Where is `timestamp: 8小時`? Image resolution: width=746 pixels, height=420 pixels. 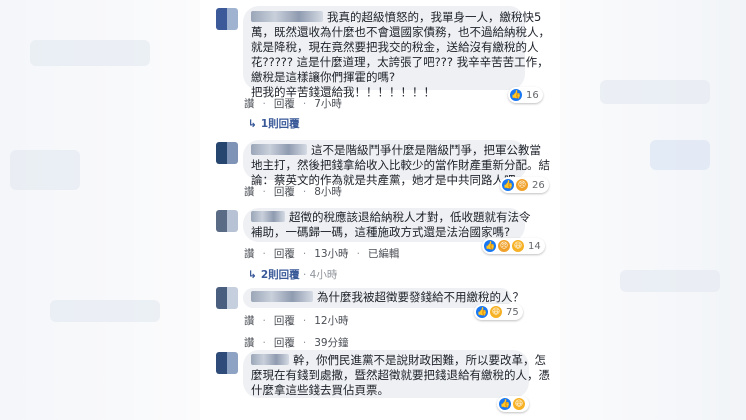 timestamp: 8小時 is located at coordinates (328, 192).